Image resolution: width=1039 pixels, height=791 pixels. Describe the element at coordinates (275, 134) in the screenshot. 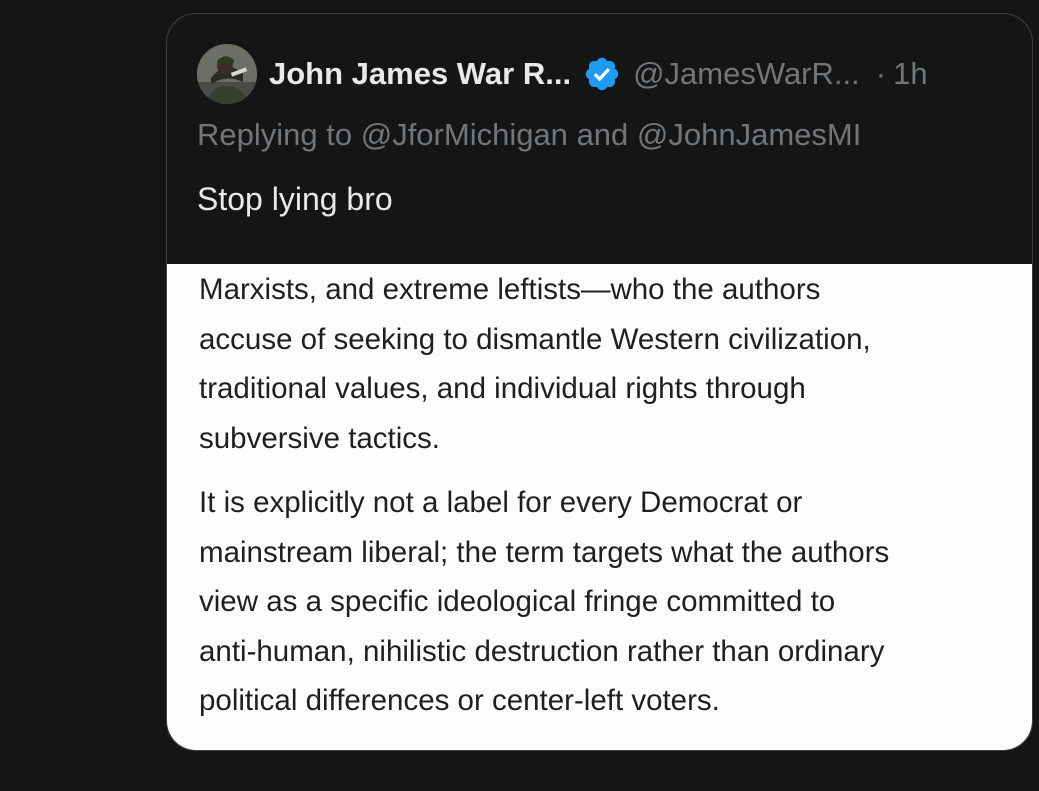

I see `replying-prefix: Replying to` at that location.